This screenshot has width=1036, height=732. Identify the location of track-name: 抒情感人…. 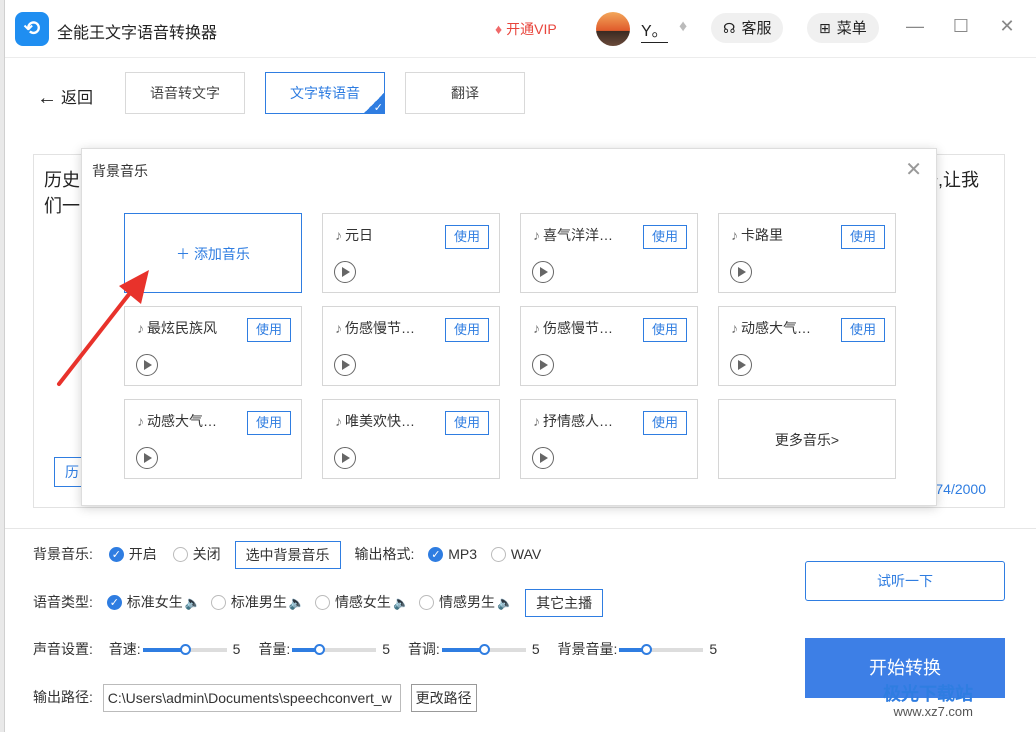
(578, 421).